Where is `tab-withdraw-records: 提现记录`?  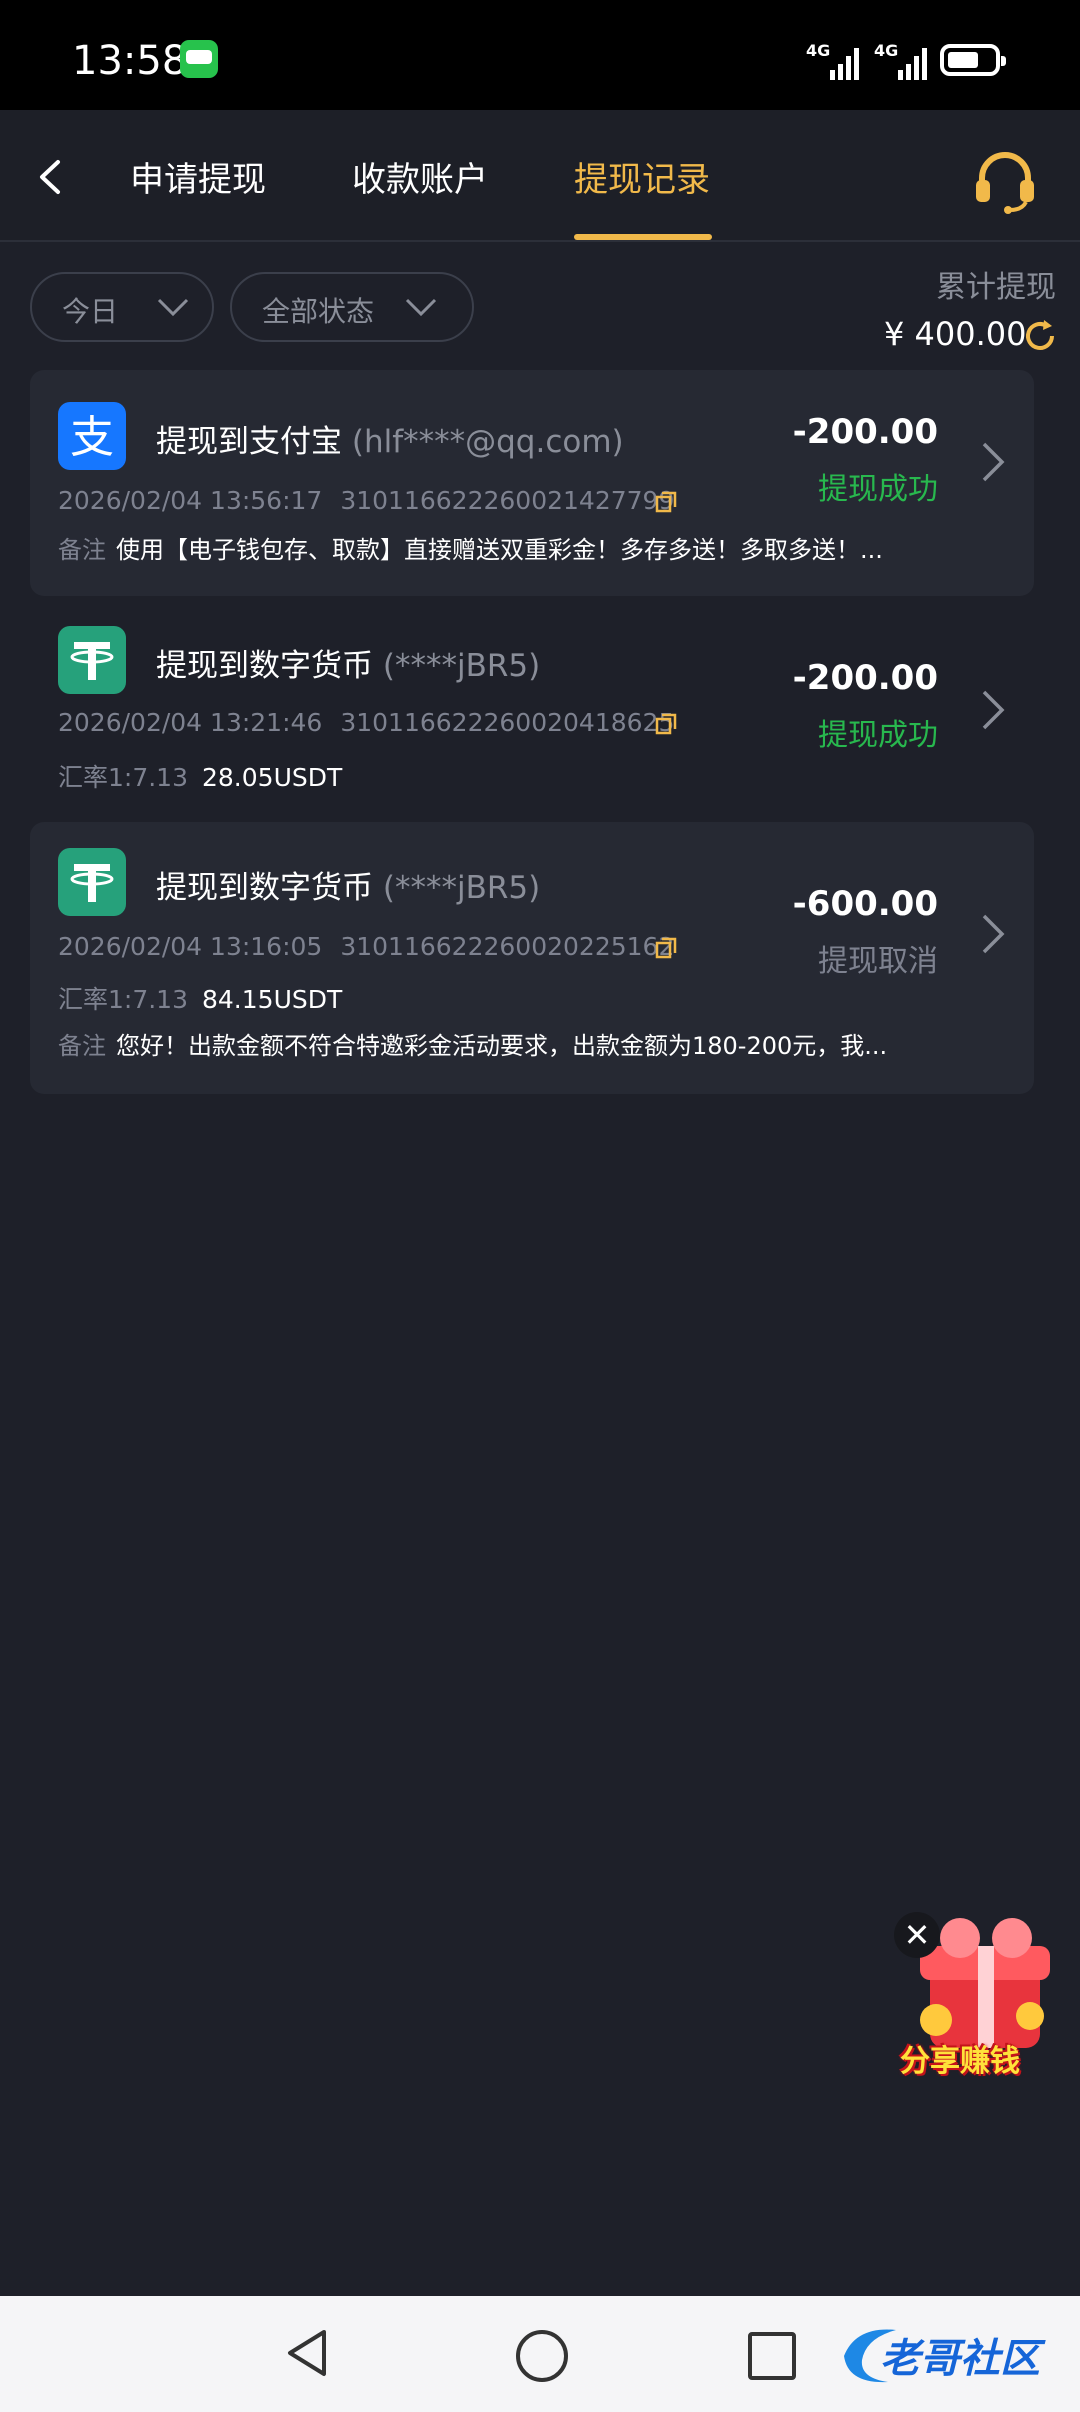
tab-withdraw-records: 提现记录 is located at coordinates (642, 176).